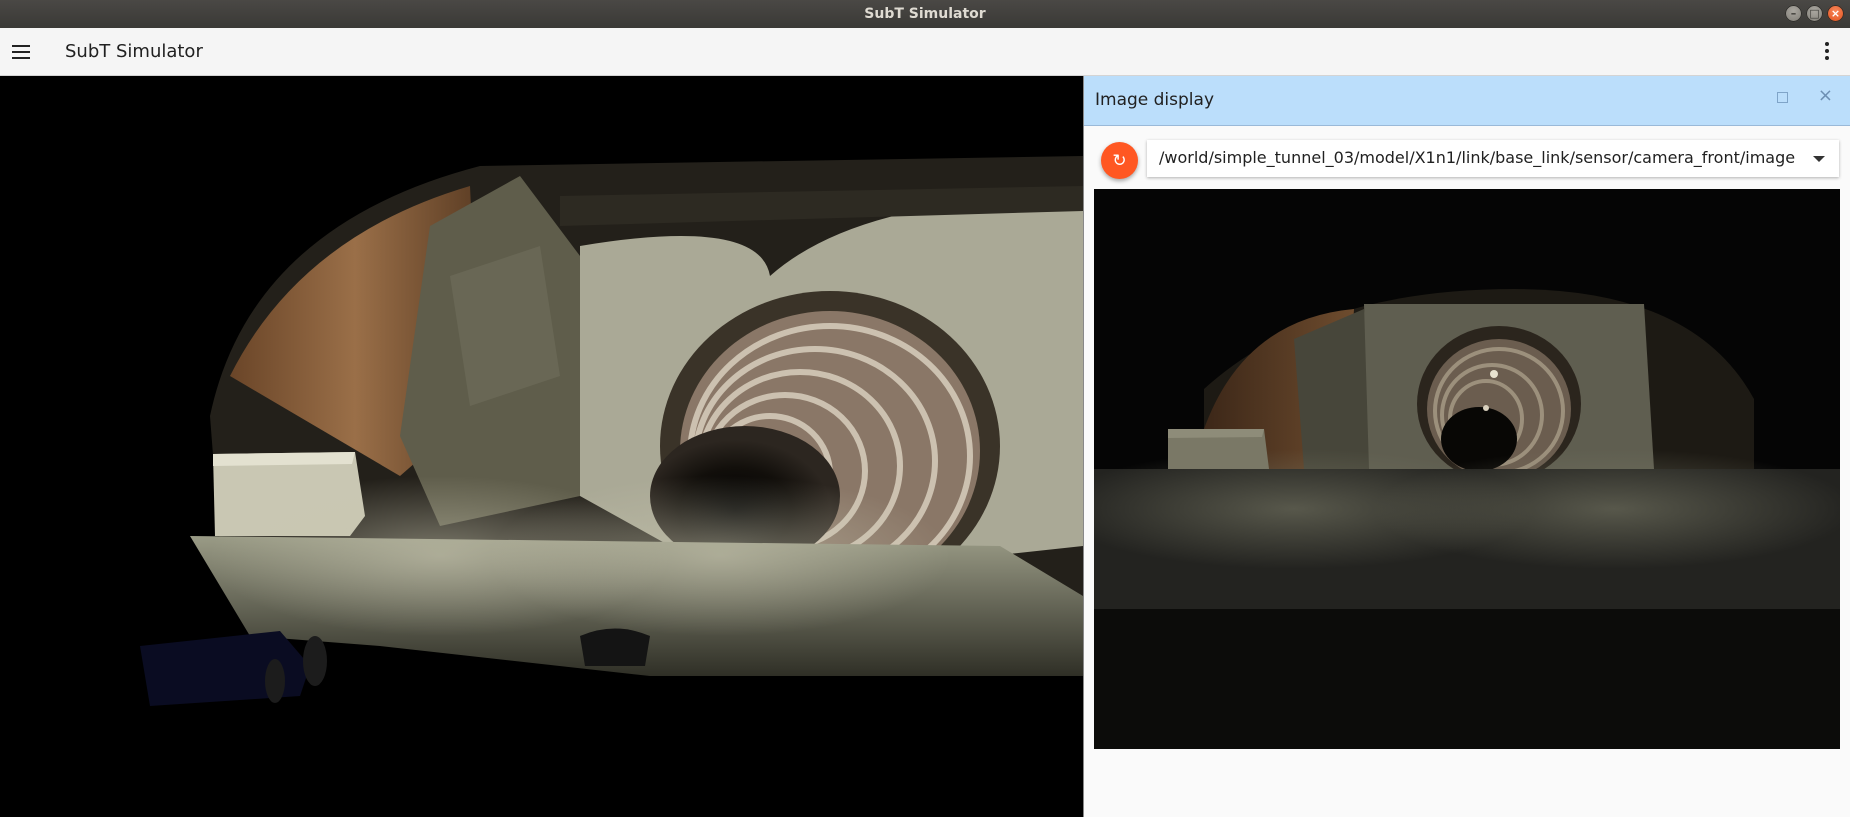  I want to click on app-bar: SubT Simulator, so click(925, 52).